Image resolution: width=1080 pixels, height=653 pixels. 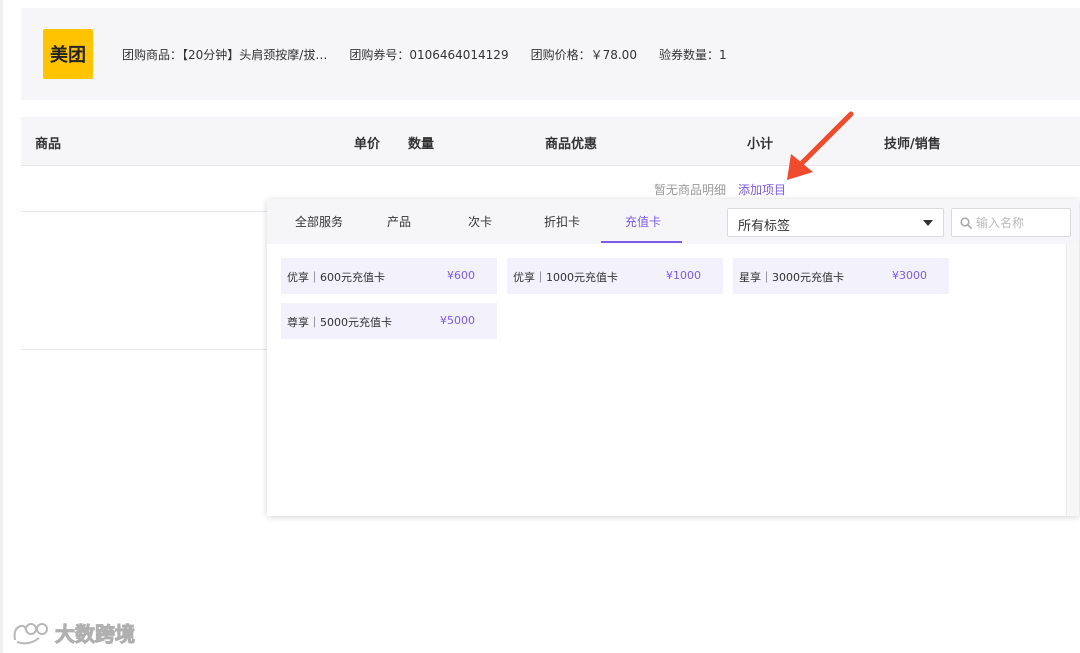 What do you see at coordinates (336, 277) in the screenshot?
I see `card-name: 优享｜600元充值卡` at bounding box center [336, 277].